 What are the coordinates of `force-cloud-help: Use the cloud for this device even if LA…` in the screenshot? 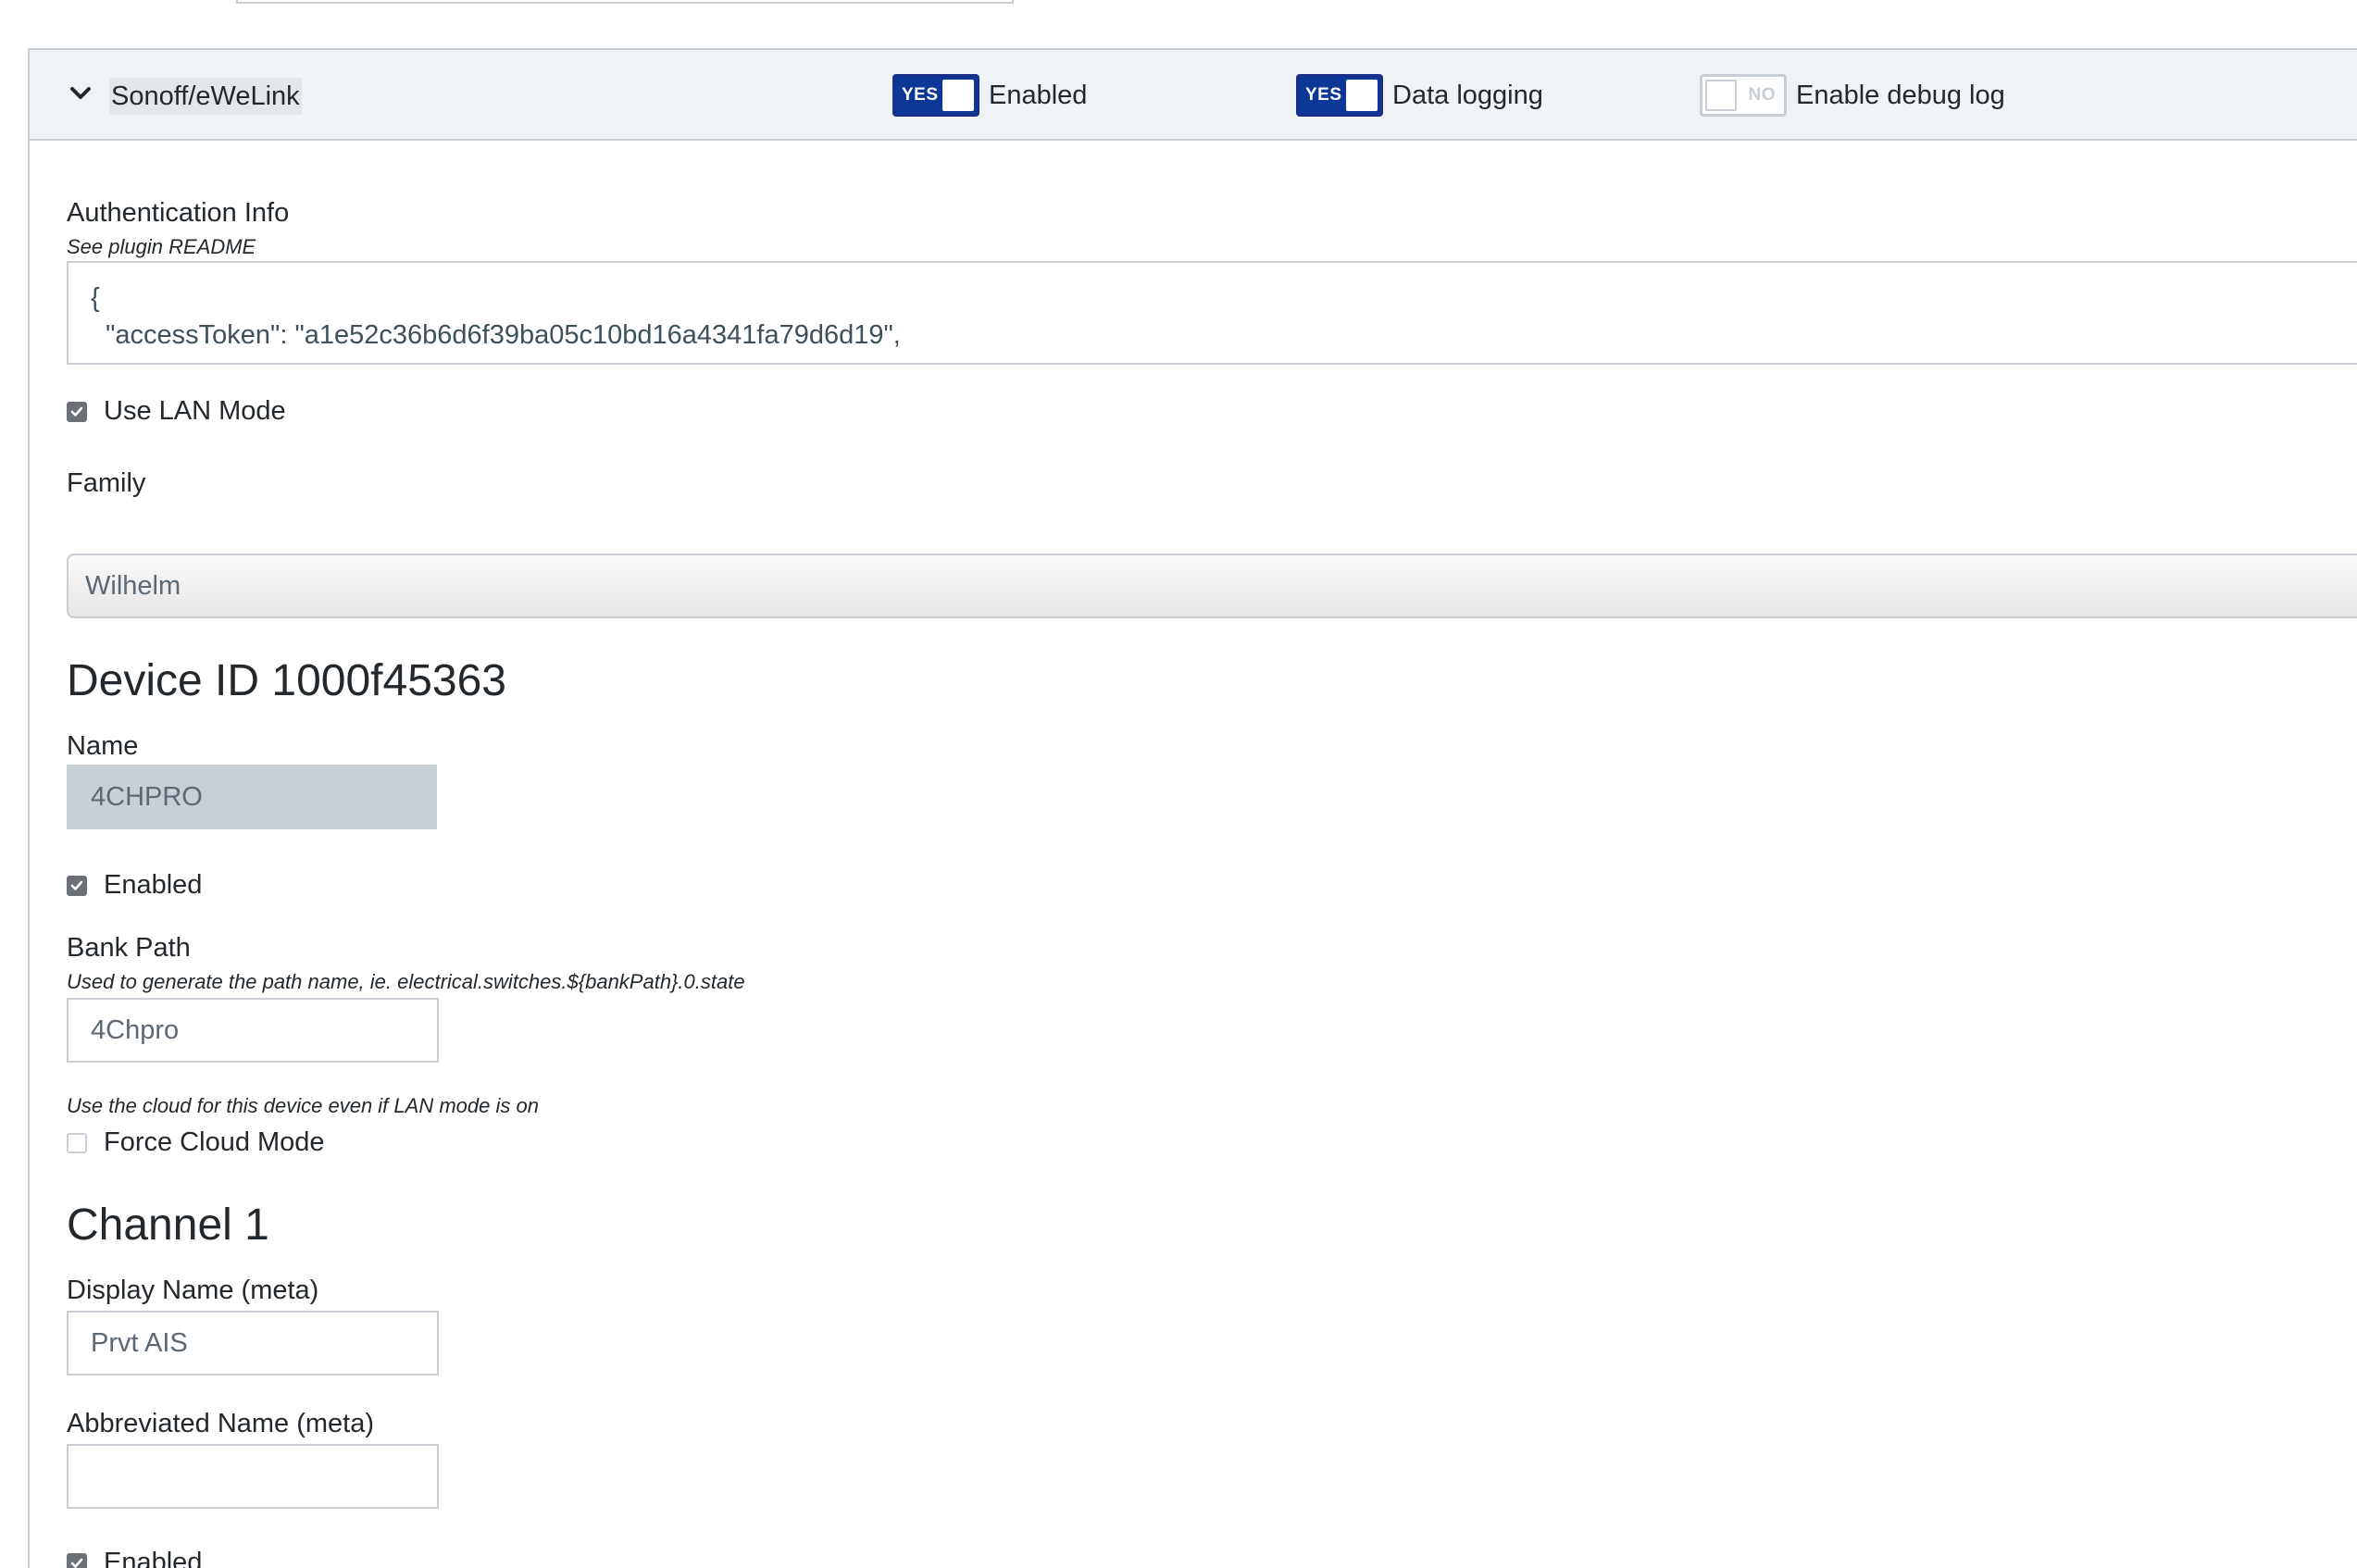 It's located at (303, 1105).